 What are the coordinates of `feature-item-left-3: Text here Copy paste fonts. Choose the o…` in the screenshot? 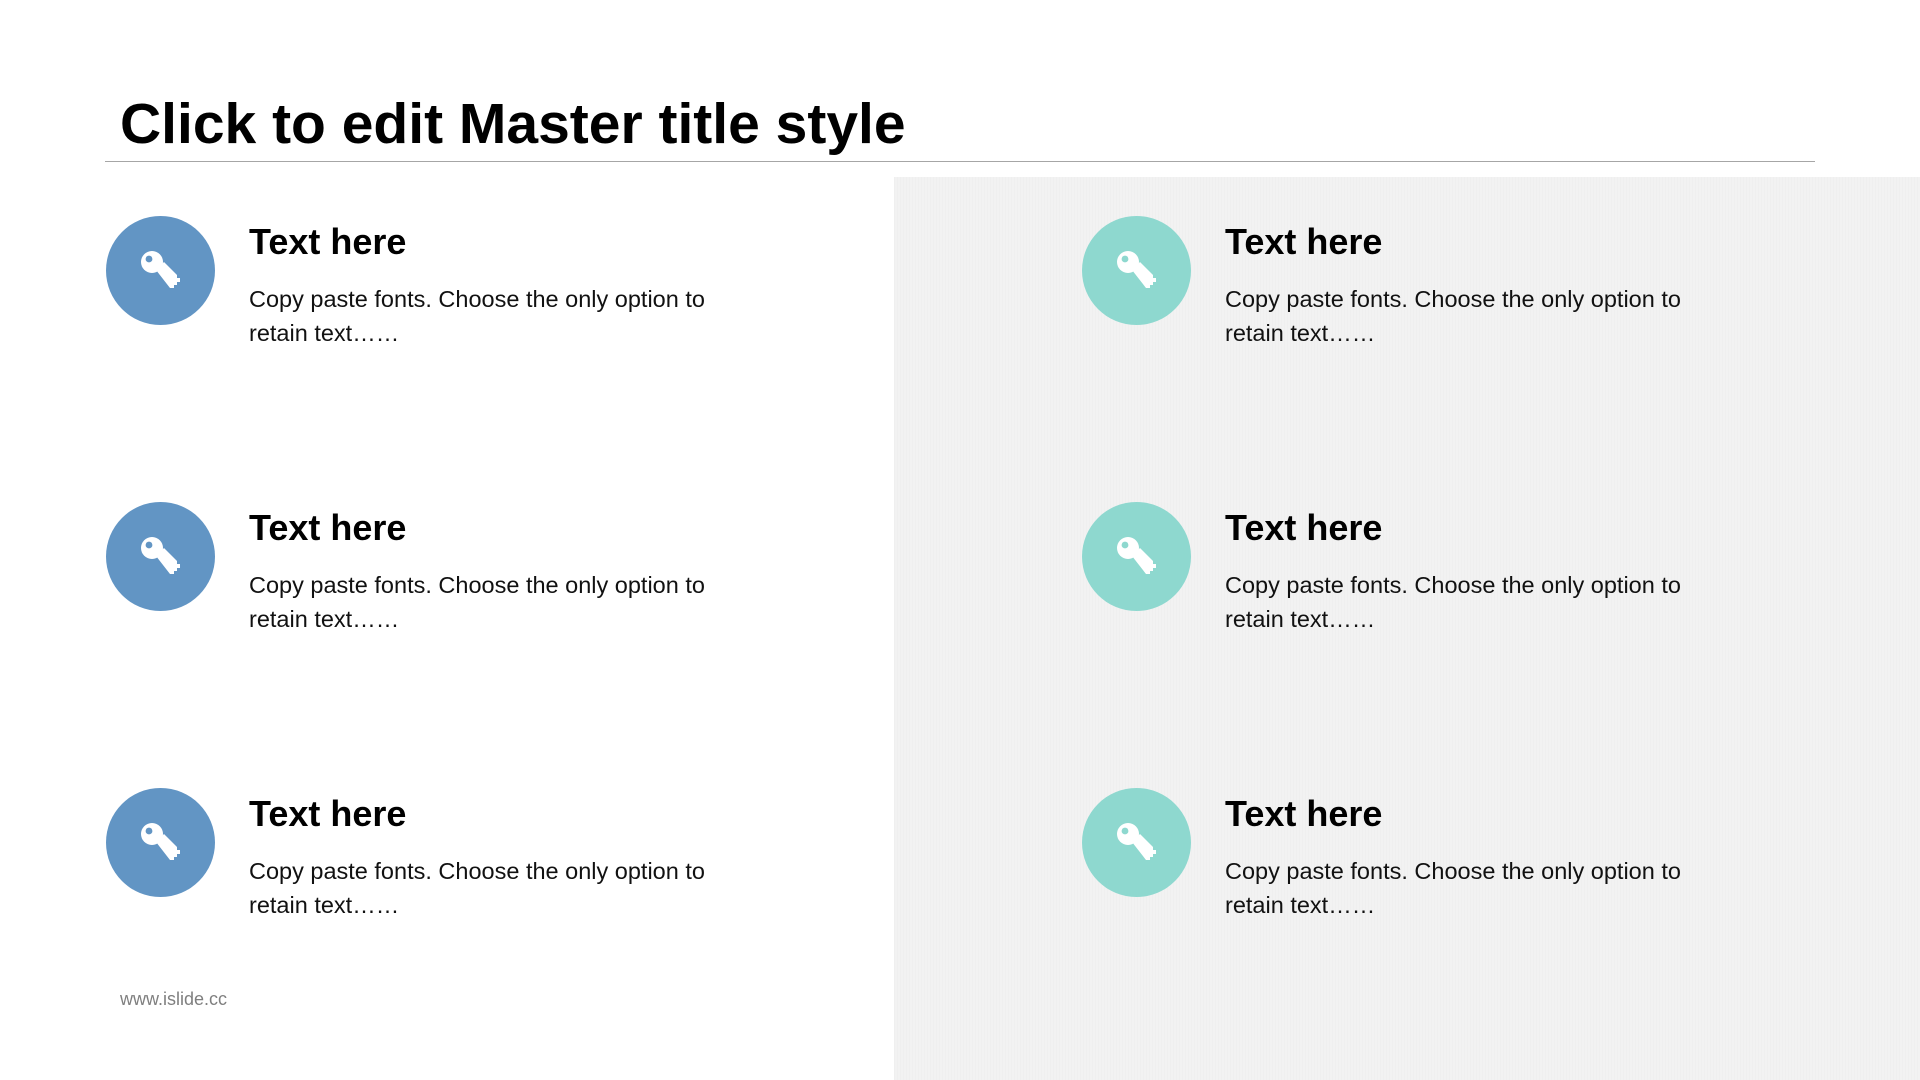 It's located at (466, 878).